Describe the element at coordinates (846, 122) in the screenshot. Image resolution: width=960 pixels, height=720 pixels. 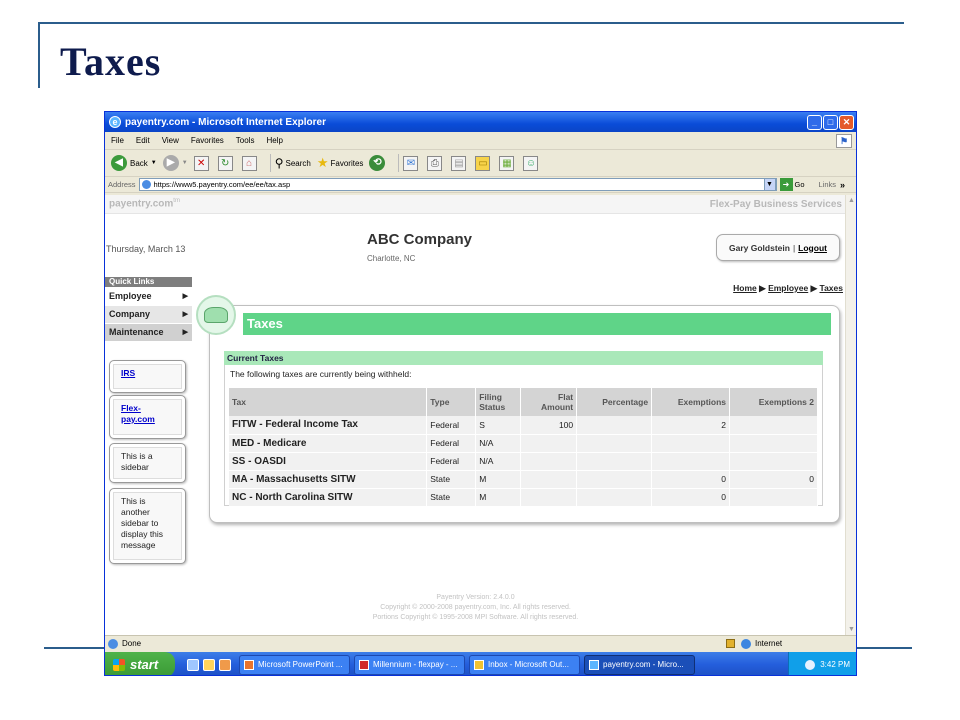
I see `close-button: ✕` at that location.